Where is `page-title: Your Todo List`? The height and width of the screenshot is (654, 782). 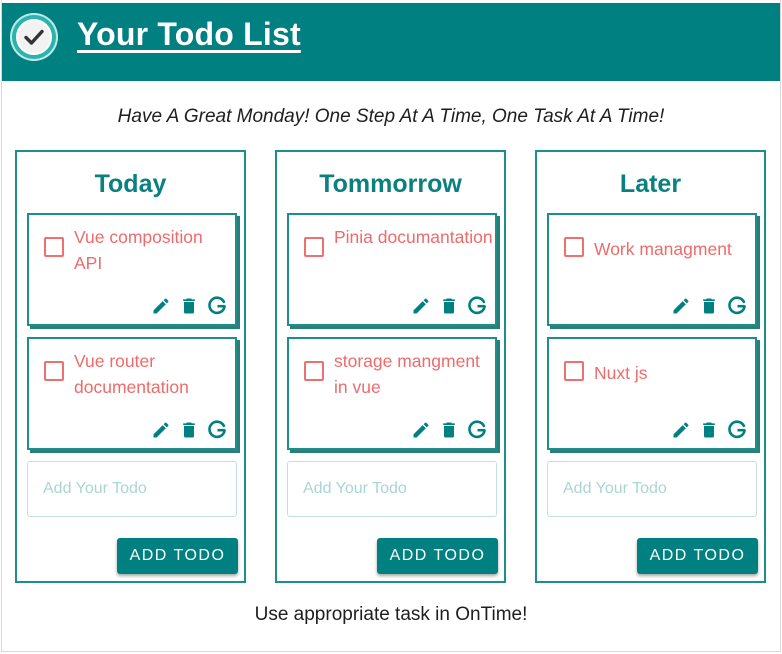
page-title: Your Todo List is located at coordinates (189, 34).